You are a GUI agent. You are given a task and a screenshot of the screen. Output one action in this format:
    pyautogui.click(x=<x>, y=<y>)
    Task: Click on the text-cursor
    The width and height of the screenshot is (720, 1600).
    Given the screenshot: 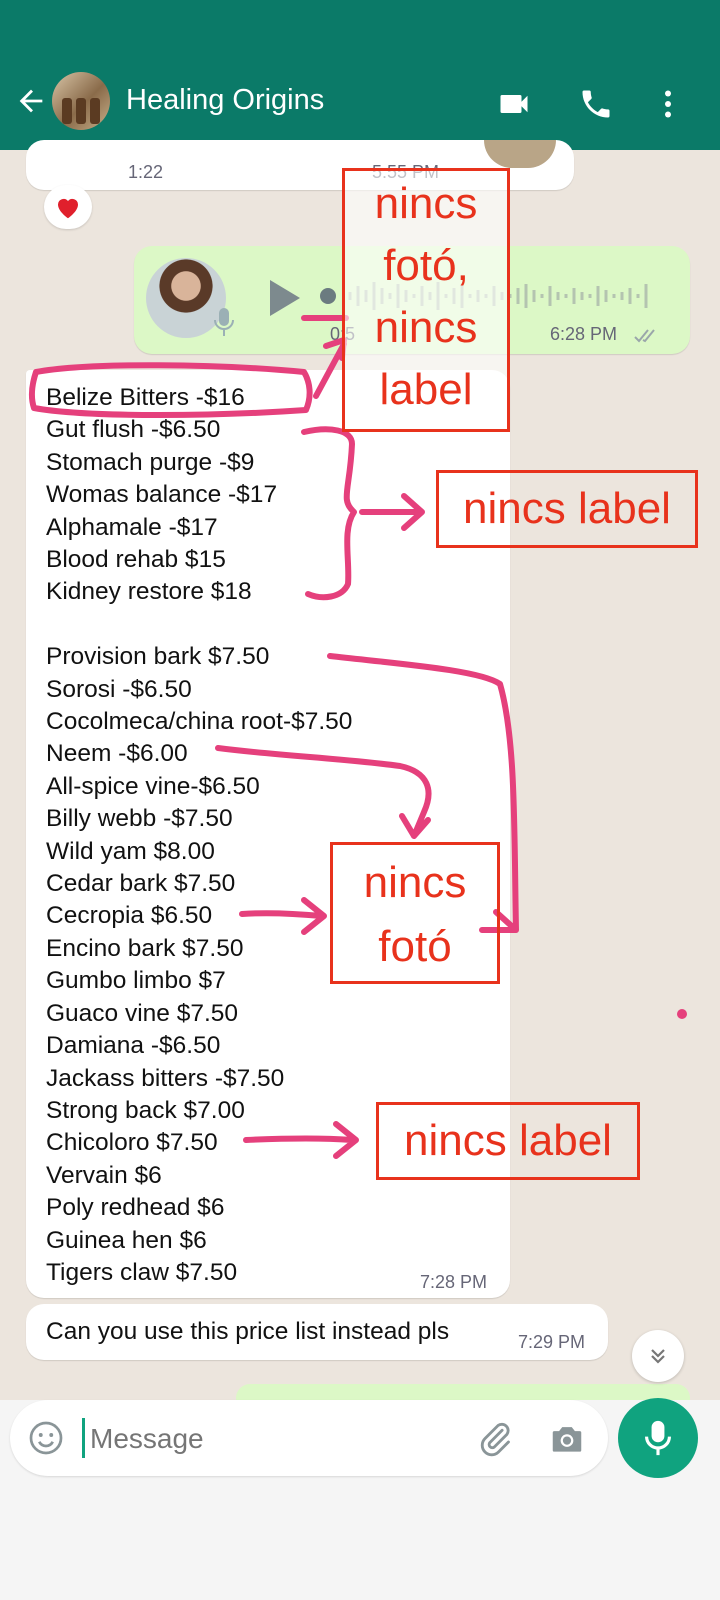 What is the action you would take?
    pyautogui.click(x=83, y=1438)
    